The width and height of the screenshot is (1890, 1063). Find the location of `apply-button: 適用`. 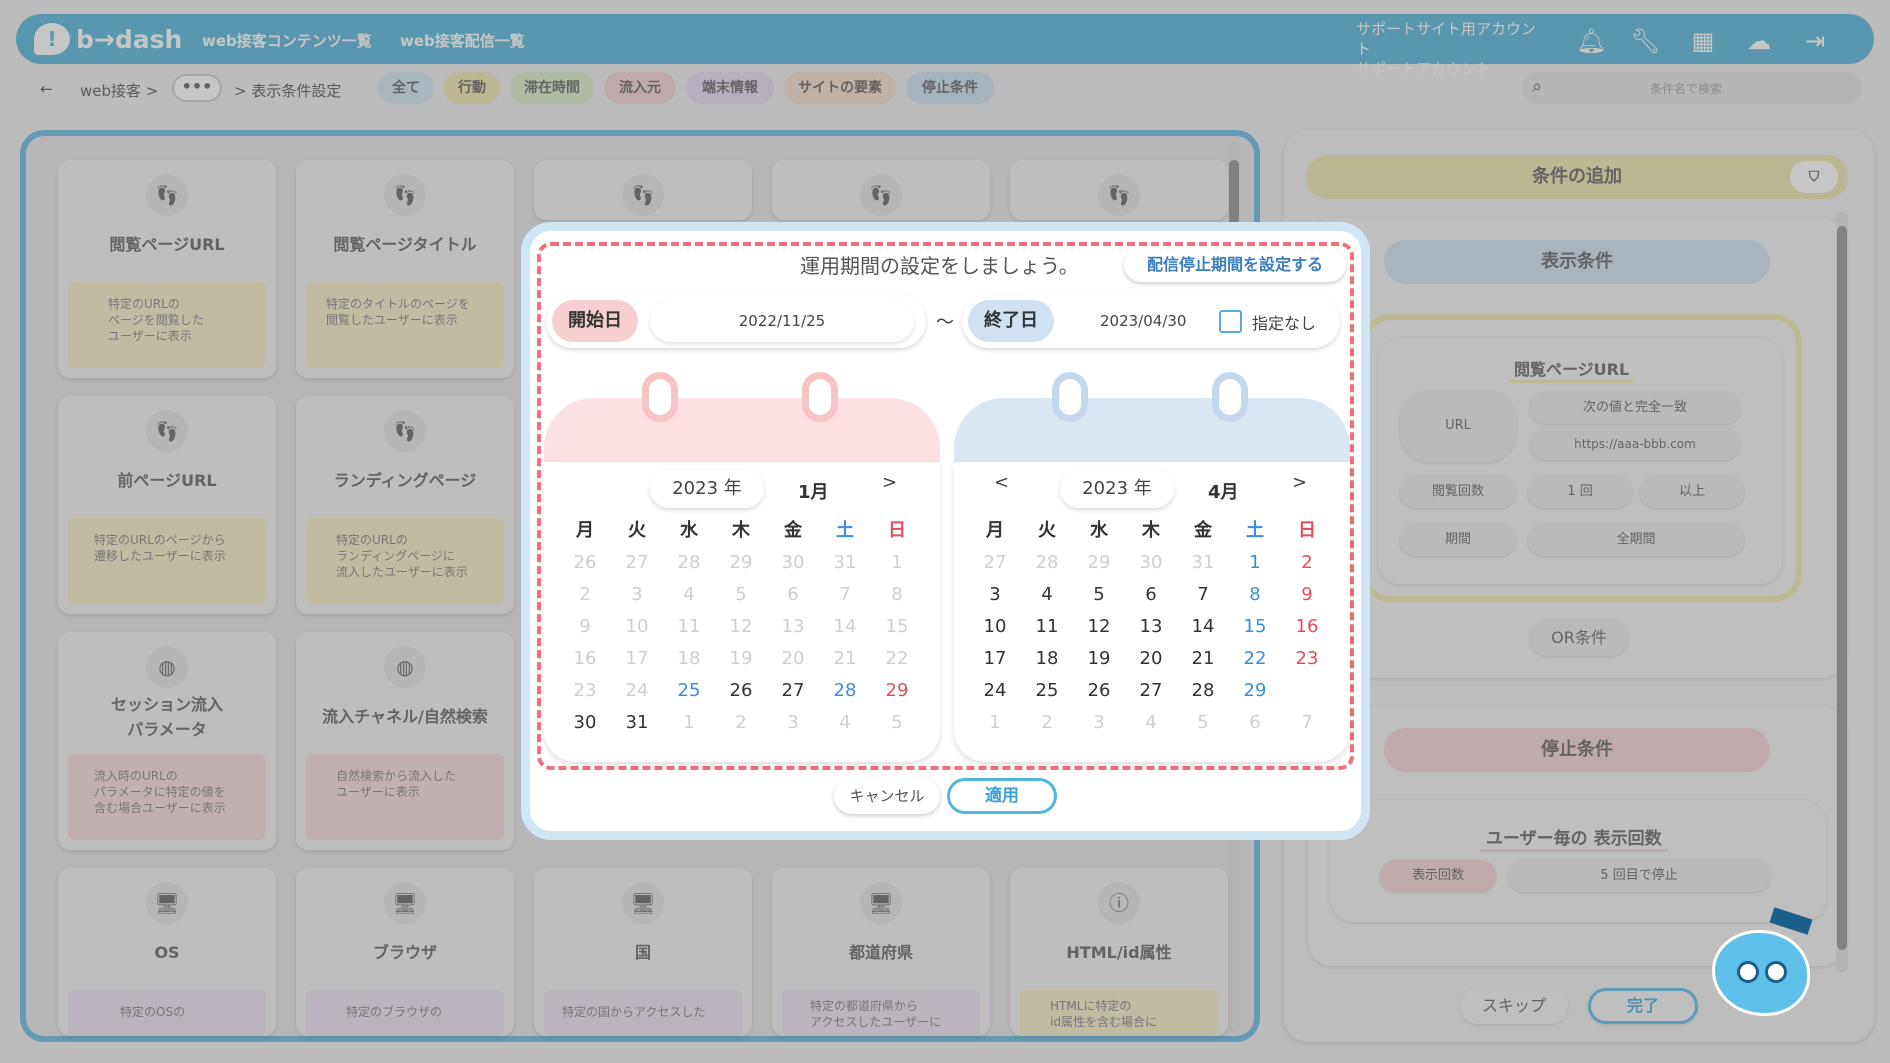

apply-button: 適用 is located at coordinates (1002, 796).